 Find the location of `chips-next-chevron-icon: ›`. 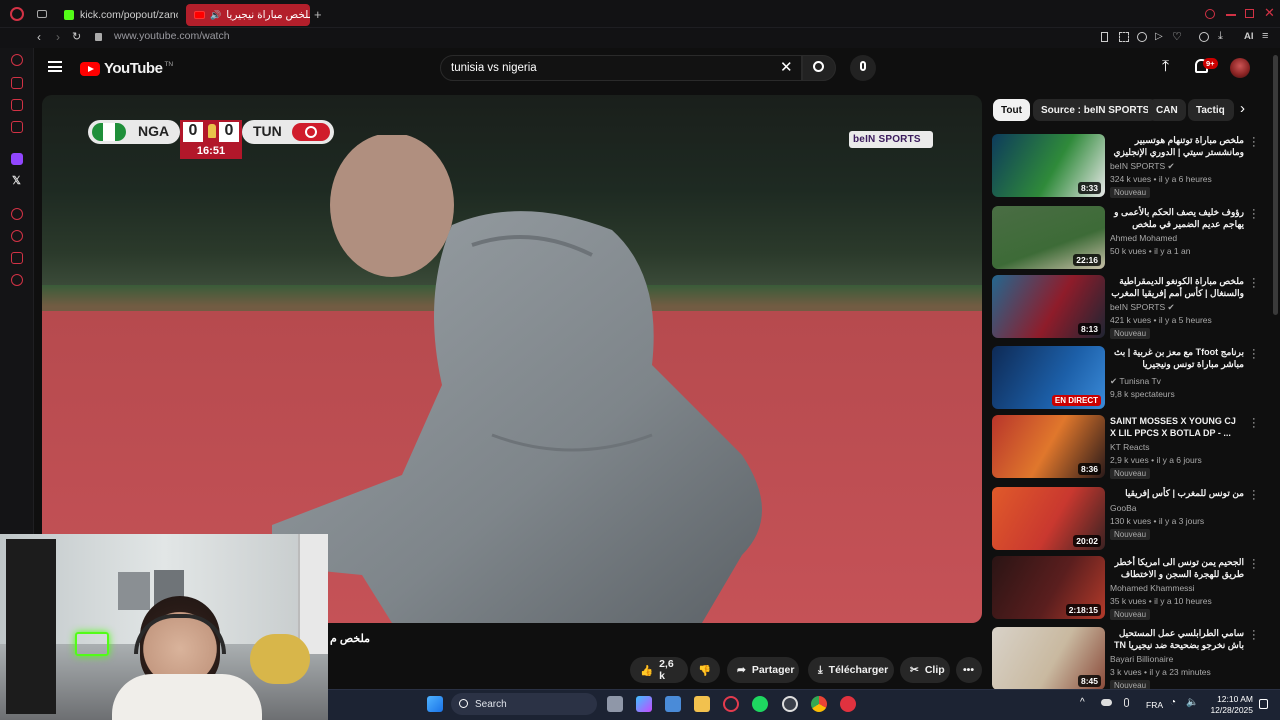

chips-next-chevron-icon: › is located at coordinates (1242, 108).